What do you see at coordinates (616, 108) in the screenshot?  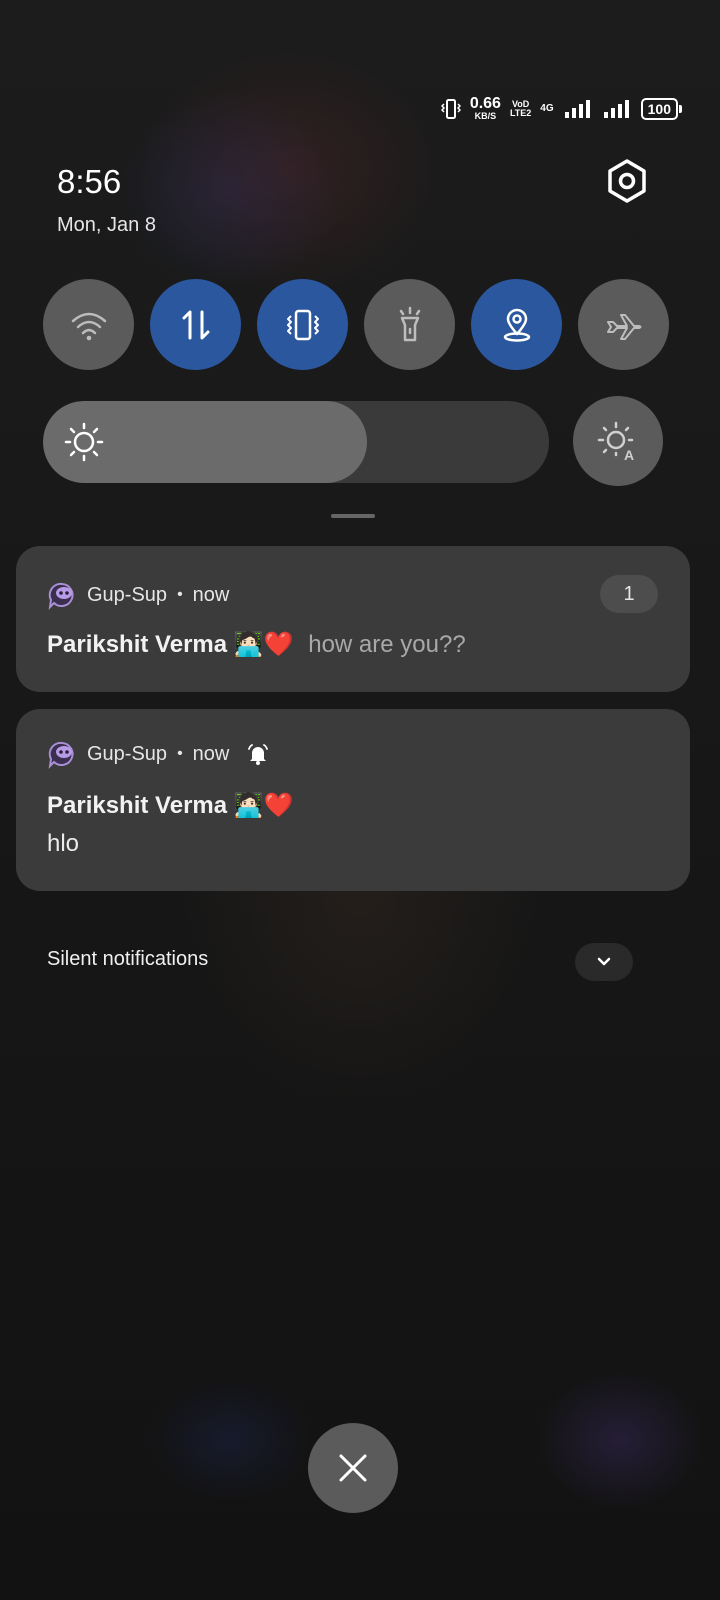 I see `signal-sim2-icon` at bounding box center [616, 108].